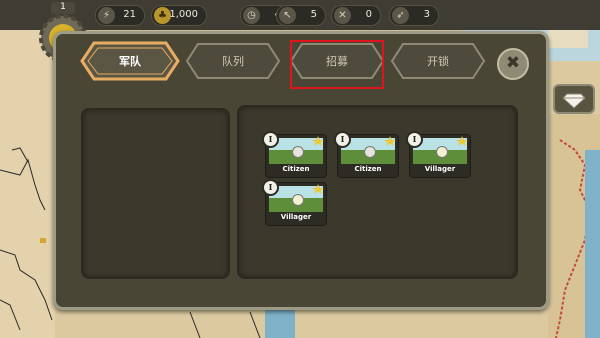 The image size is (600, 338). I want to click on energy-value: 21, so click(129, 14).